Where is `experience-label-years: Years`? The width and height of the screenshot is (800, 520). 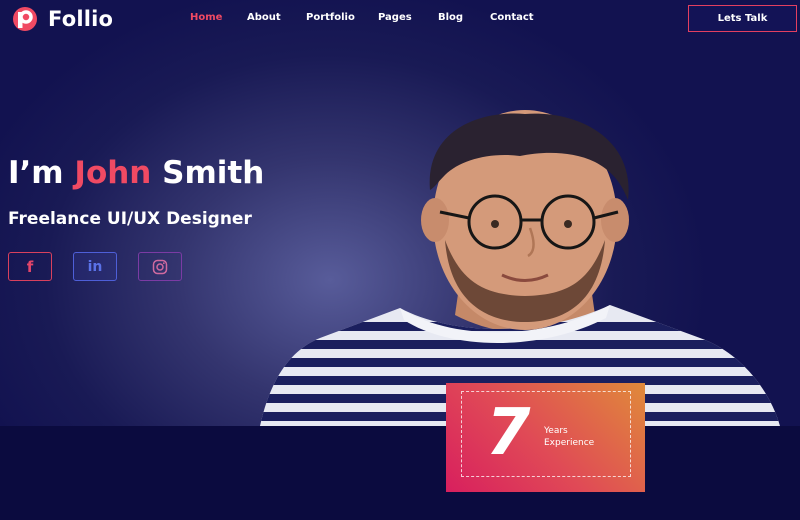
experience-label-years: Years is located at coordinates (556, 431).